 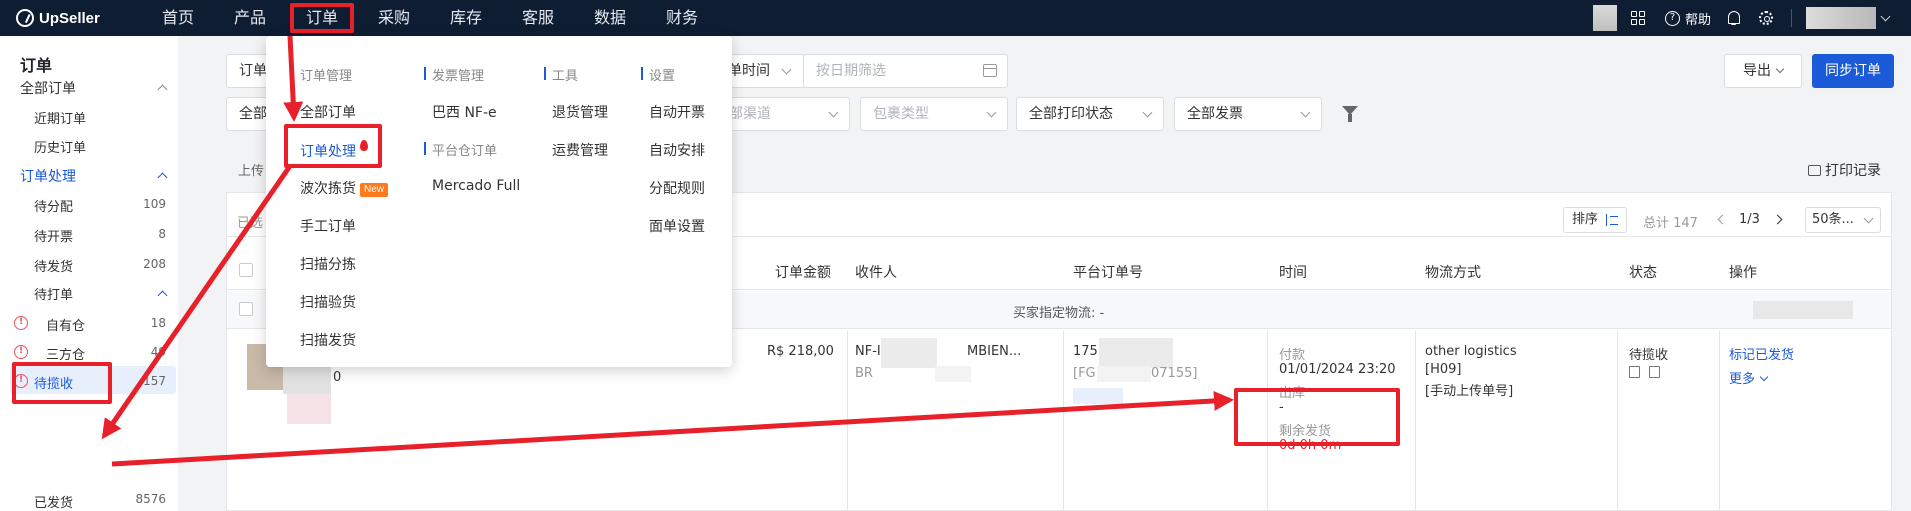 I want to click on sidebar-item-own-warehouse: 自有仓, so click(x=65, y=324).